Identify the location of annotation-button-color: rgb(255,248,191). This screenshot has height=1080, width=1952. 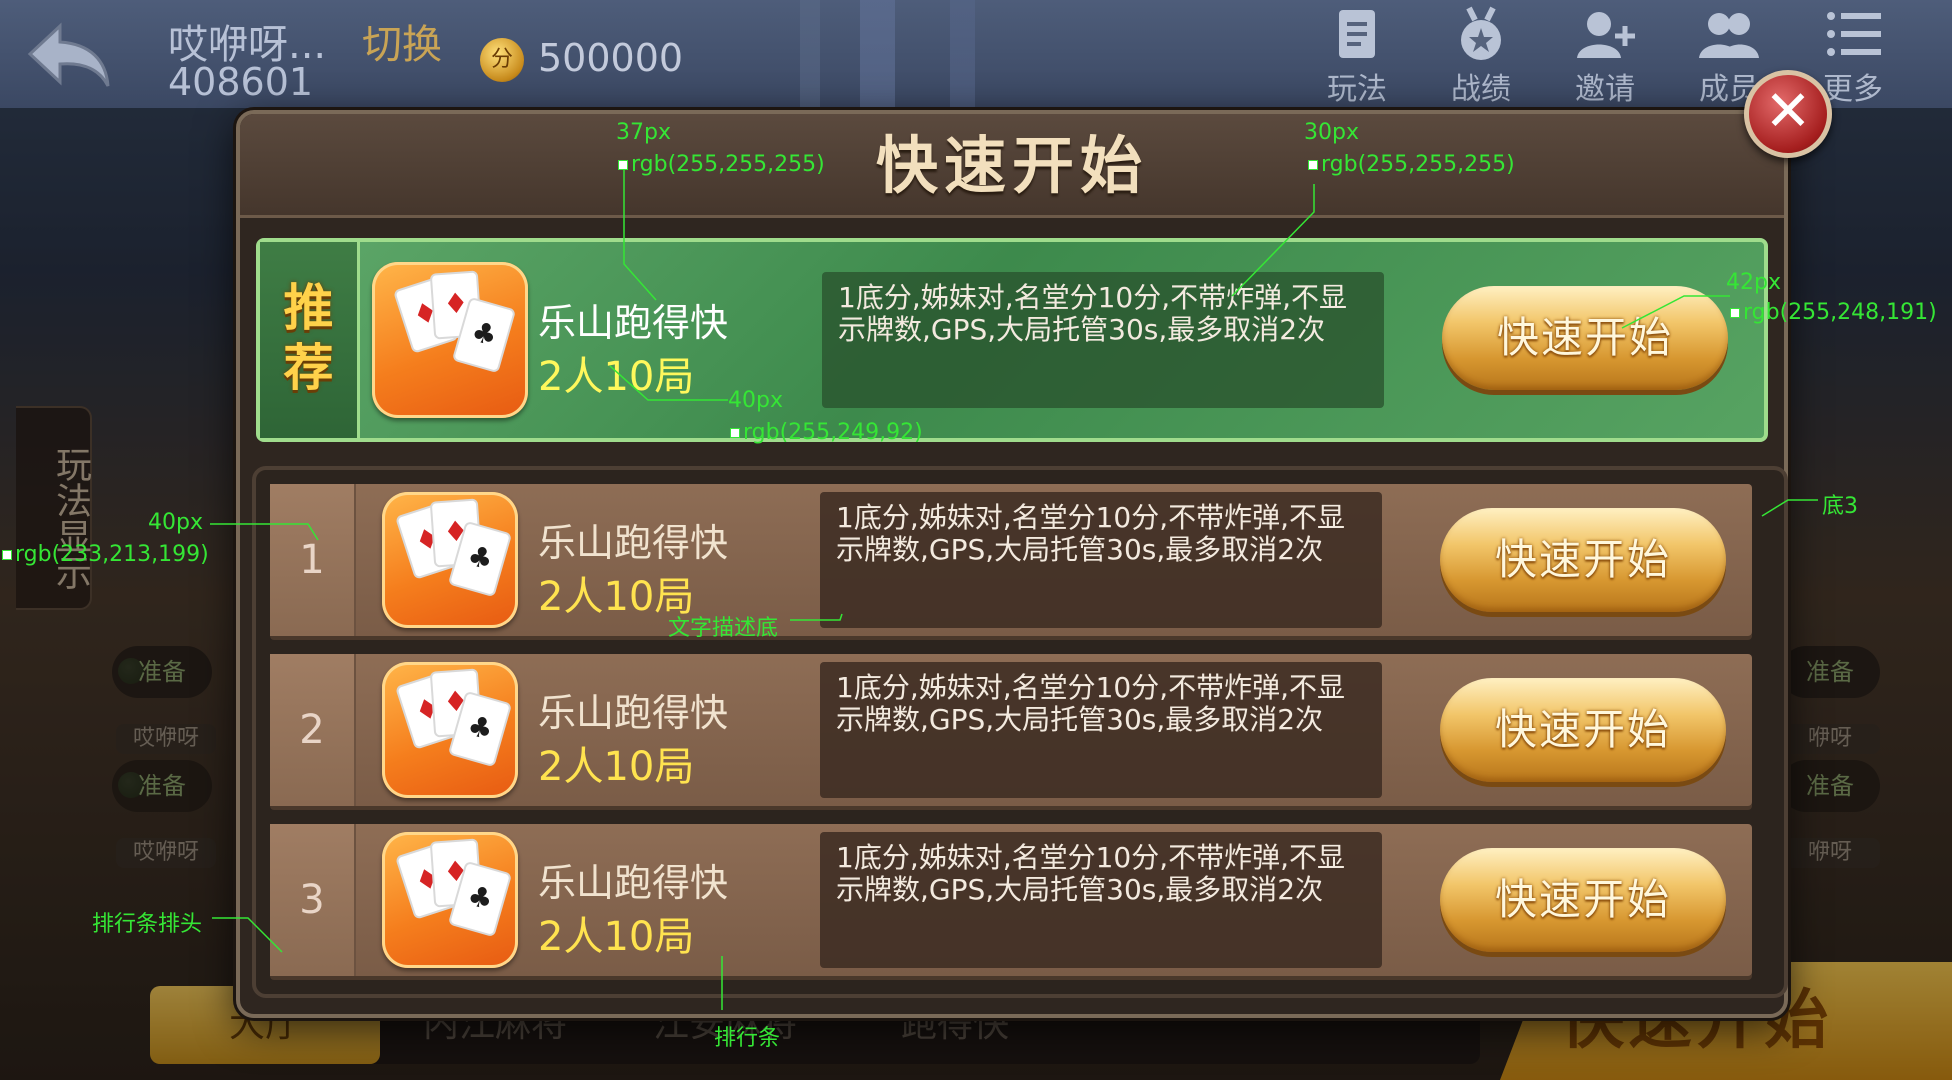
(1833, 312).